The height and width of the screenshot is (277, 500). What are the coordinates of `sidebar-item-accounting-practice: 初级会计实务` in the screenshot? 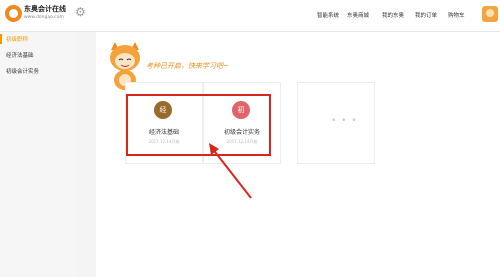 It's located at (22, 71).